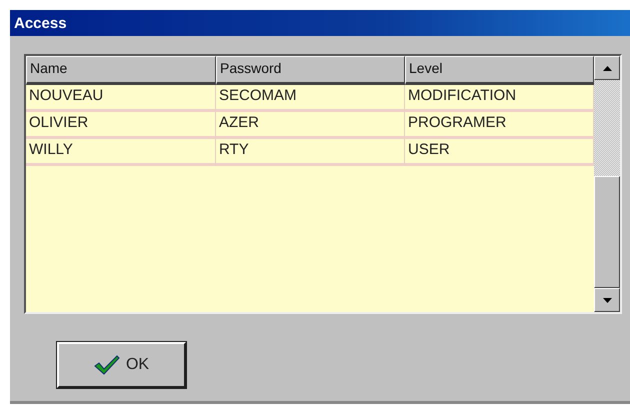 The width and height of the screenshot is (630, 414). I want to click on table-cell: OLIVIER, so click(121, 125).